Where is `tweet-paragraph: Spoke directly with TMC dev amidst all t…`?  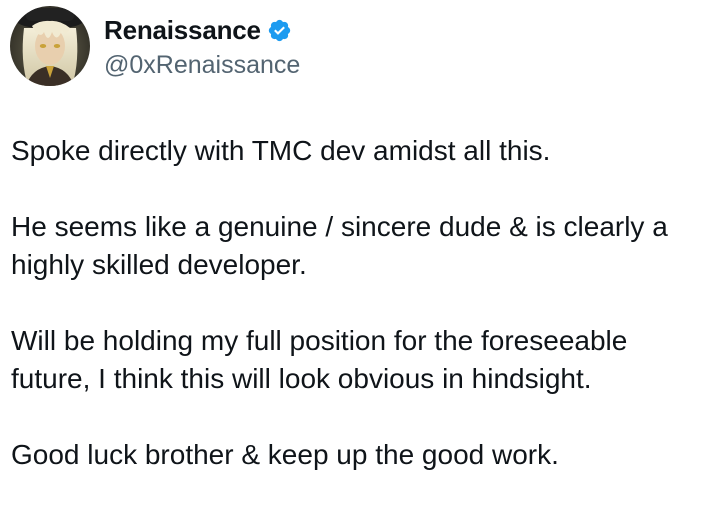 tweet-paragraph: Spoke directly with TMC dev amidst all t… is located at coordinates (281, 150).